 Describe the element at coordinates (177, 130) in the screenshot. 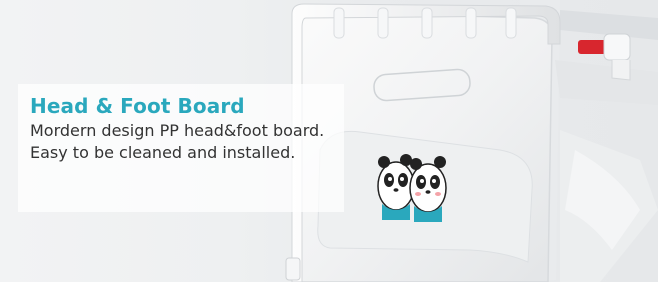

I see `description-line: Mordern design PP head&foot board.` at that location.